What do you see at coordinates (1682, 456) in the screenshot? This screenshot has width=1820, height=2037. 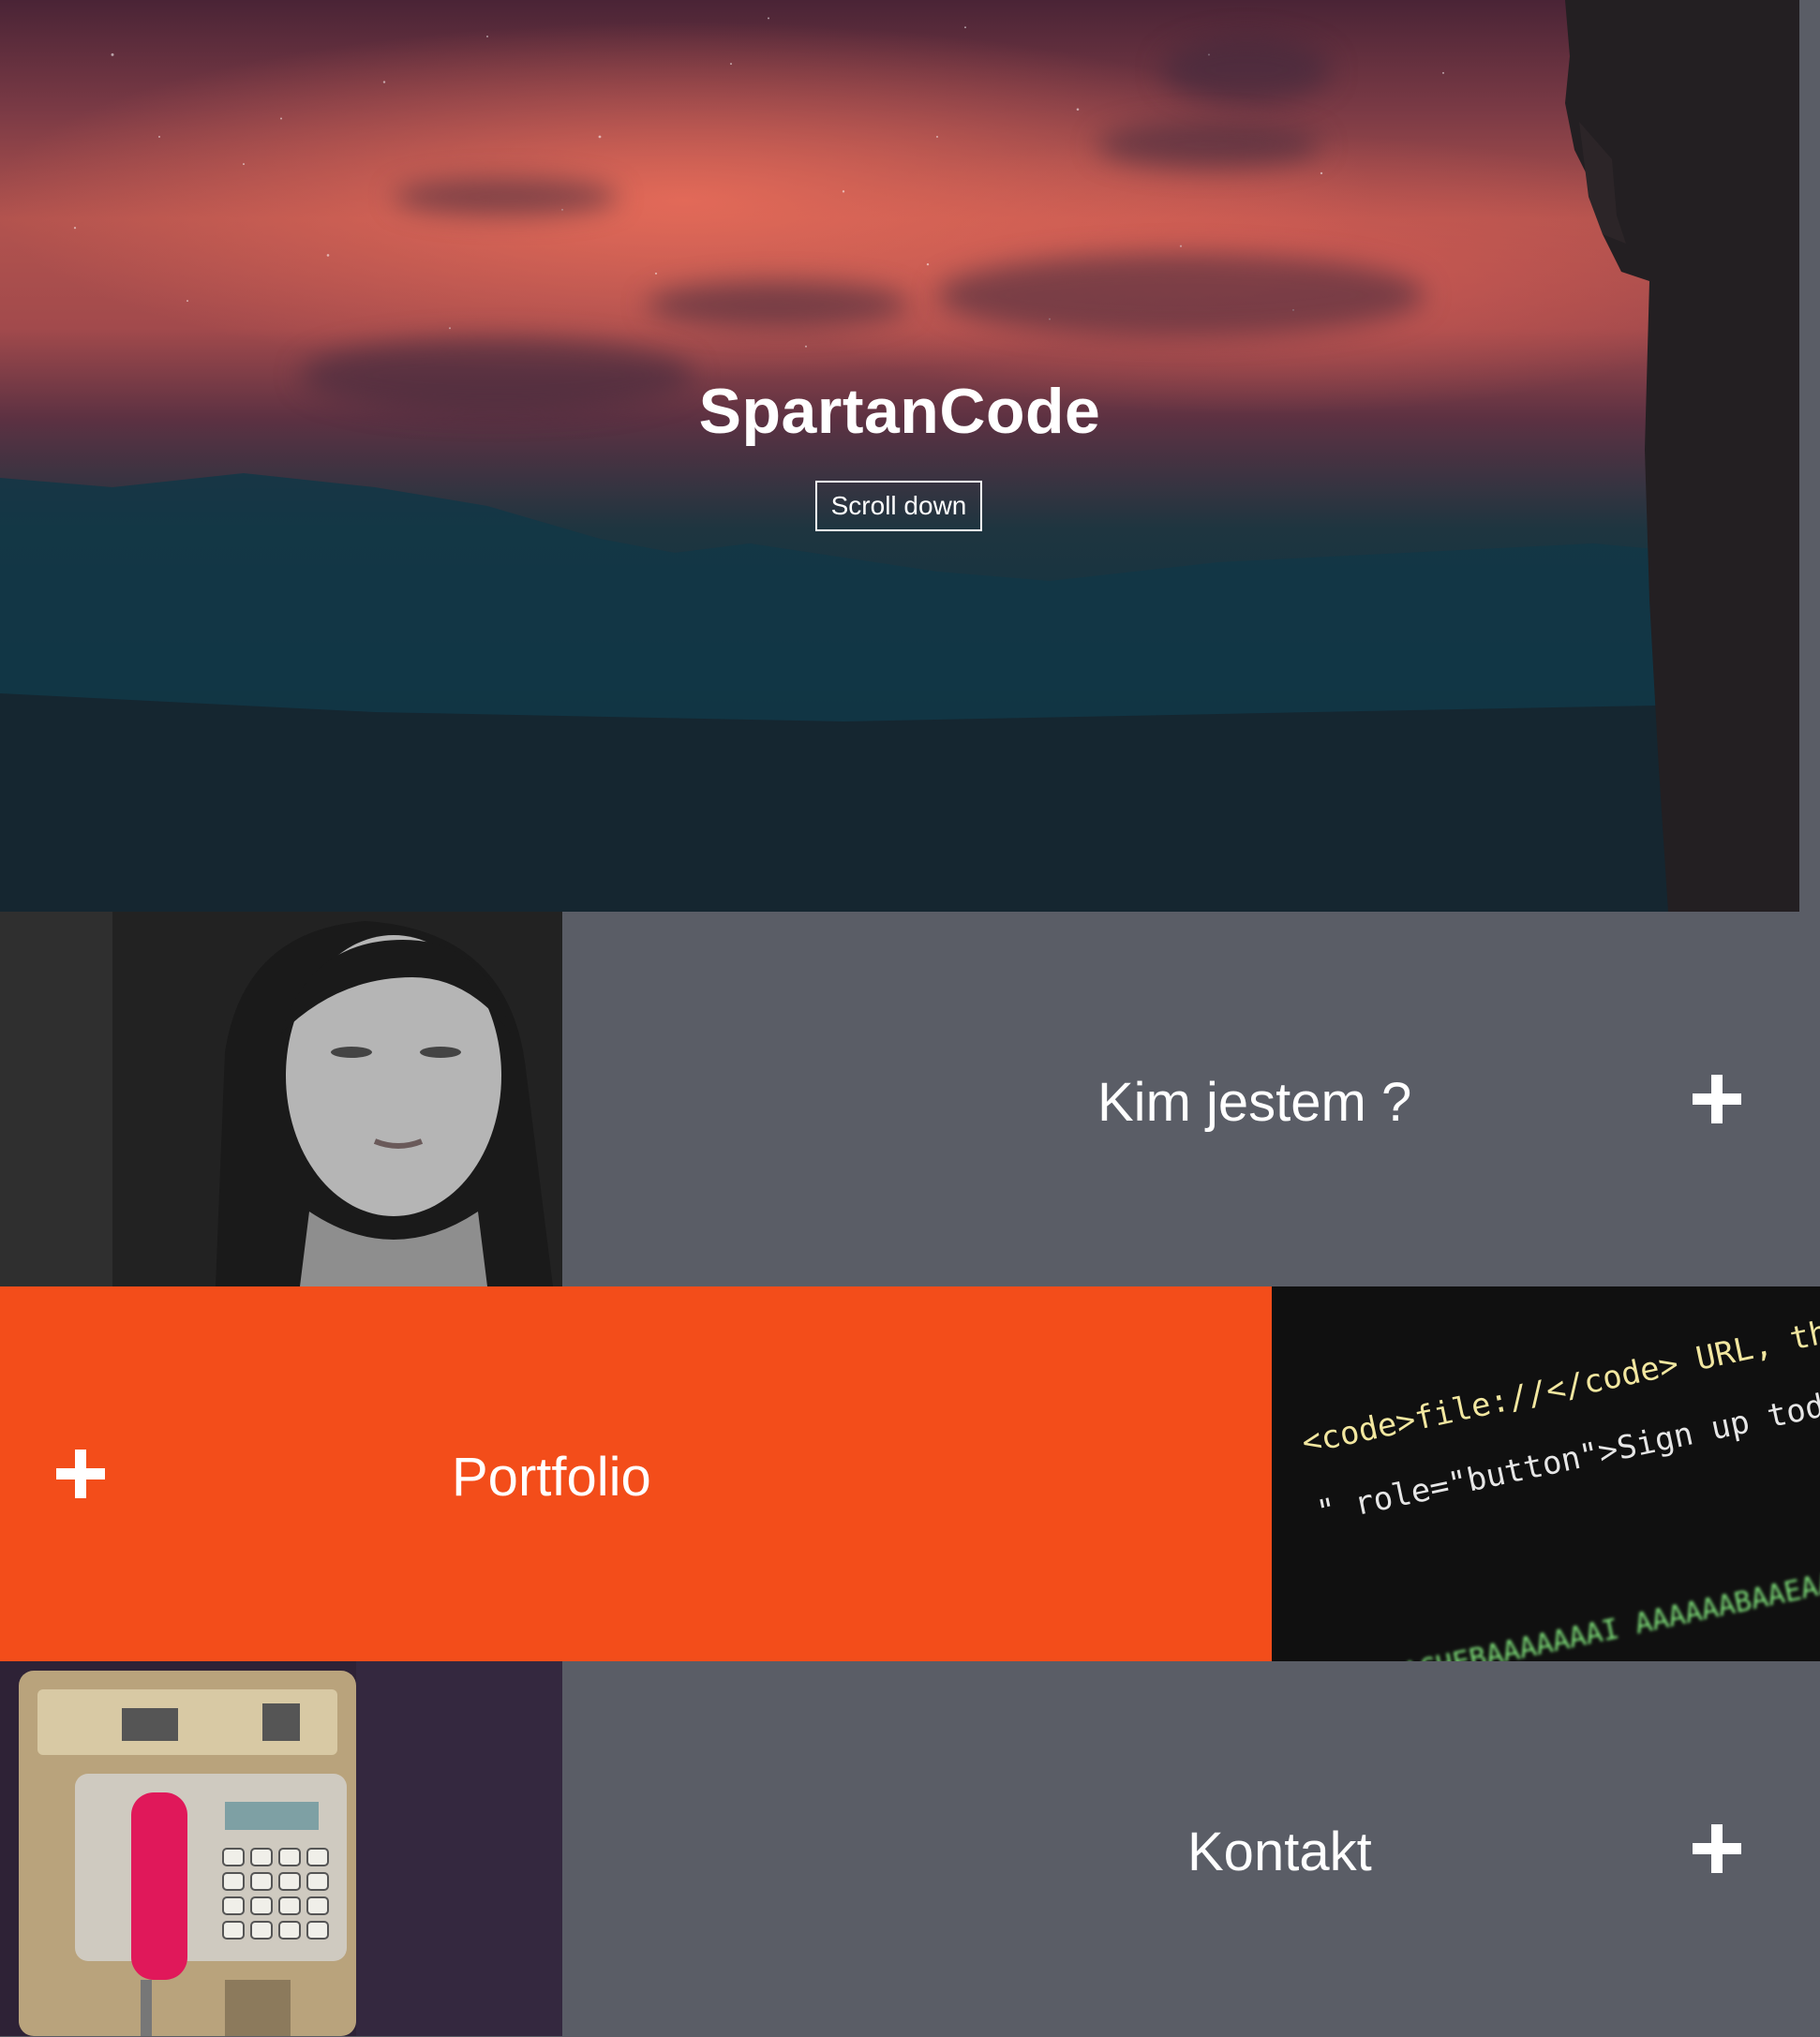 I see `person-silhouette` at bounding box center [1682, 456].